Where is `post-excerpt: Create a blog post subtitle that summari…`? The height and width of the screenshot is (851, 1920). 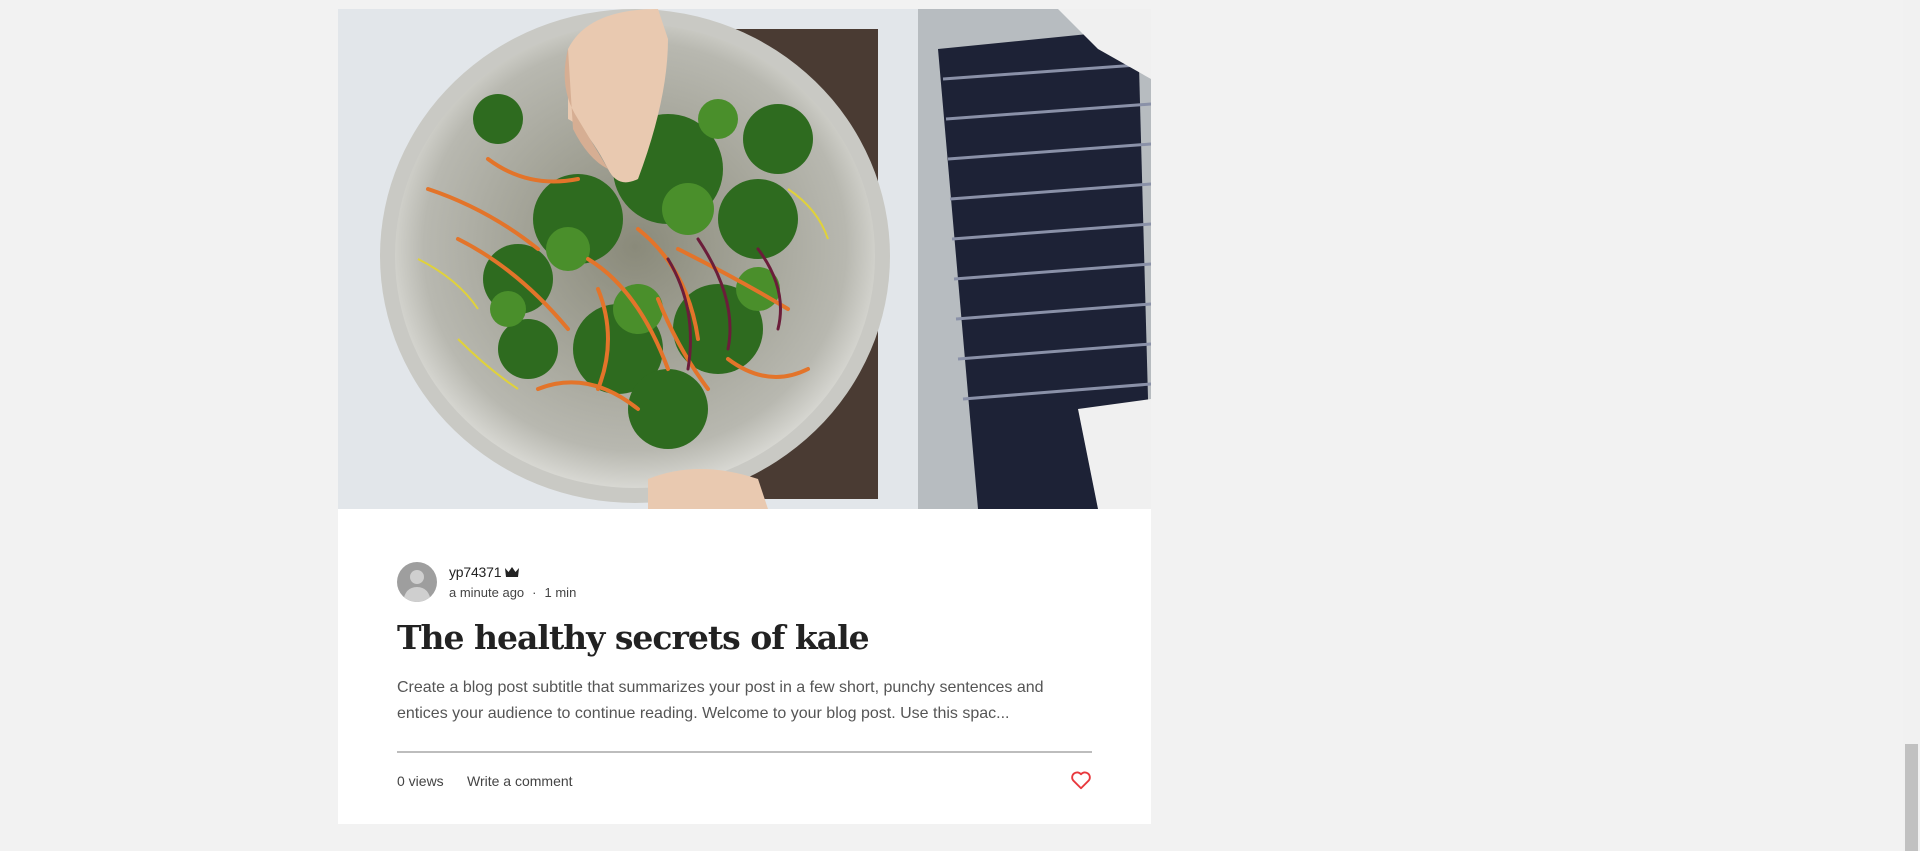
post-excerpt: Create a blog post subtitle that summari… is located at coordinates (744, 701).